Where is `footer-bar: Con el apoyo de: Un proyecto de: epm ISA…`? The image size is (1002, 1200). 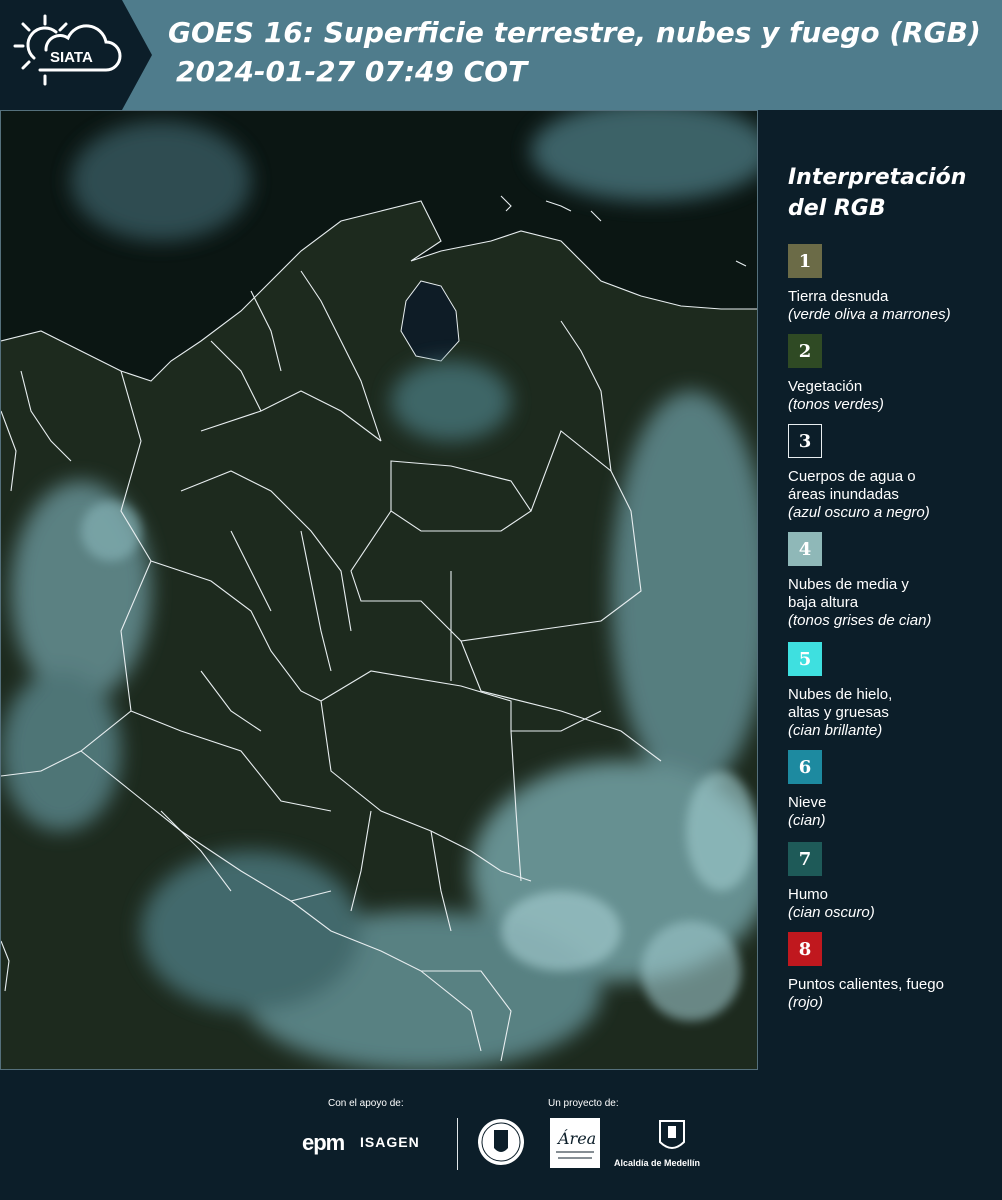 footer-bar: Con el apoyo de: Un proyecto de: epm ISA… is located at coordinates (501, 1135).